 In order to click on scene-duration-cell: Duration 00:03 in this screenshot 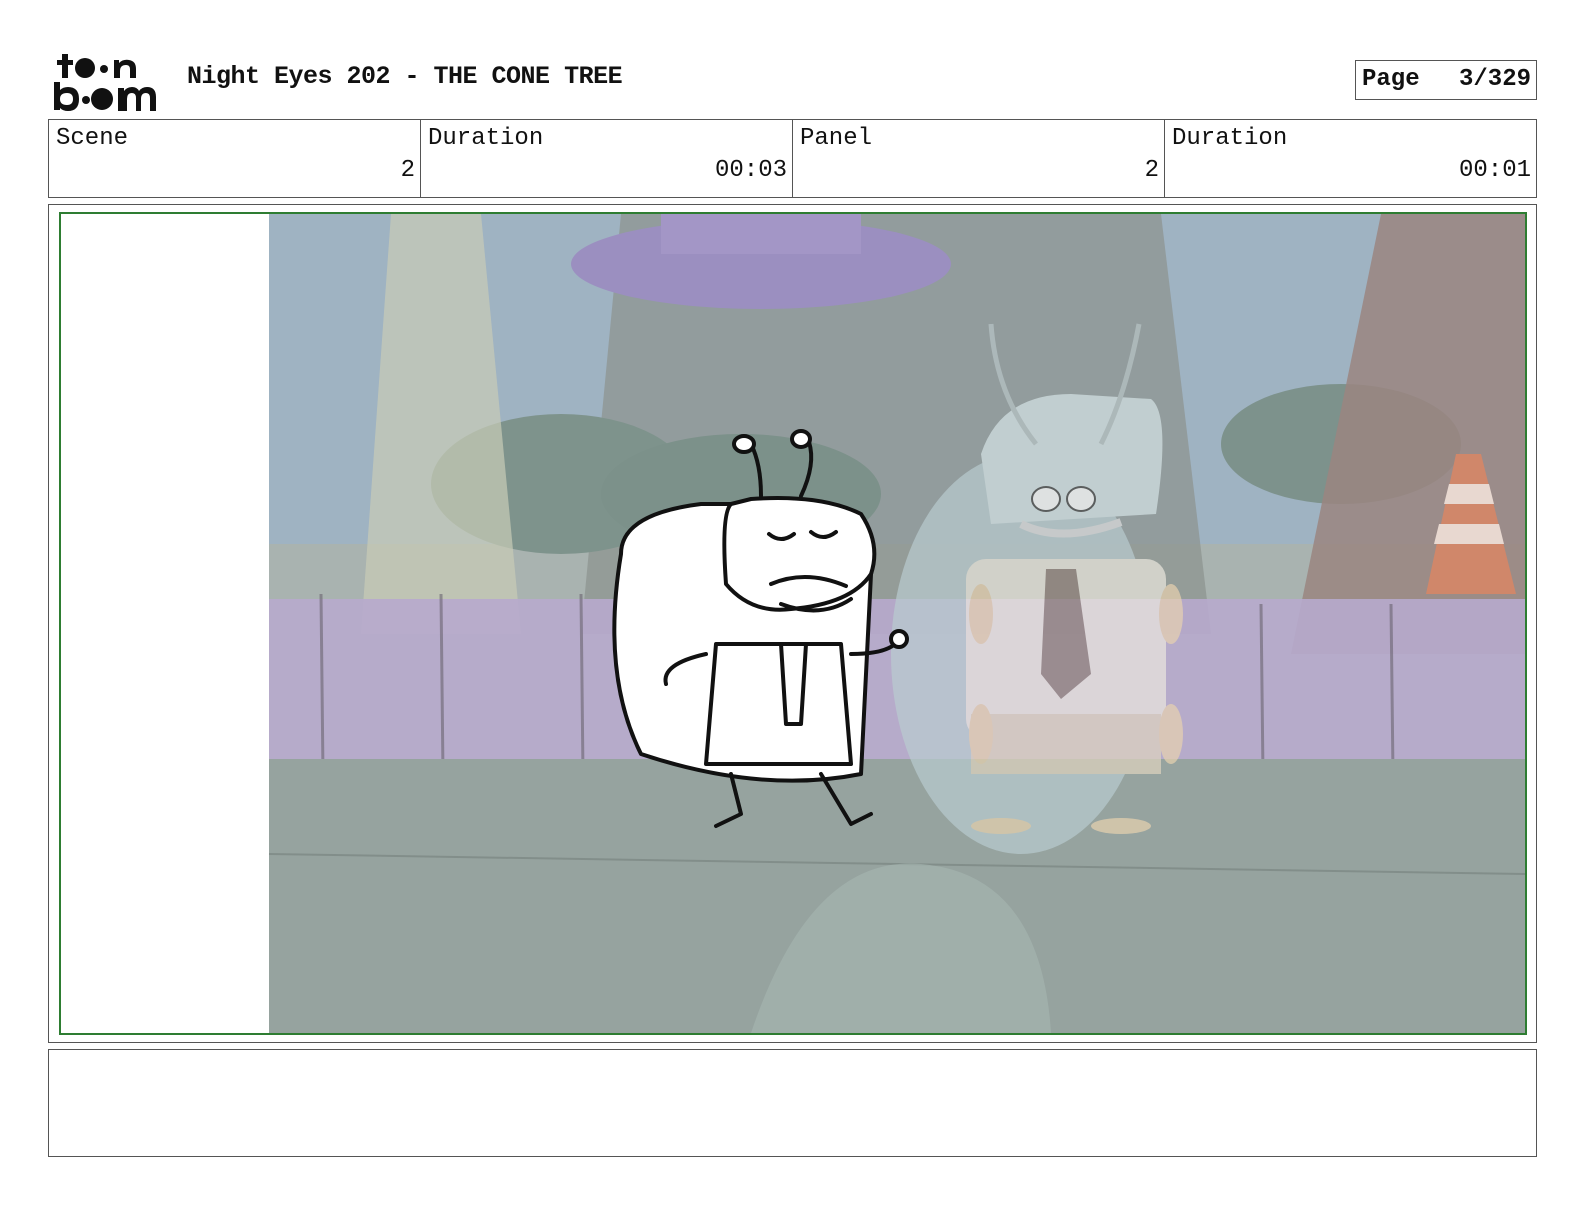, I will do `click(607, 158)`.